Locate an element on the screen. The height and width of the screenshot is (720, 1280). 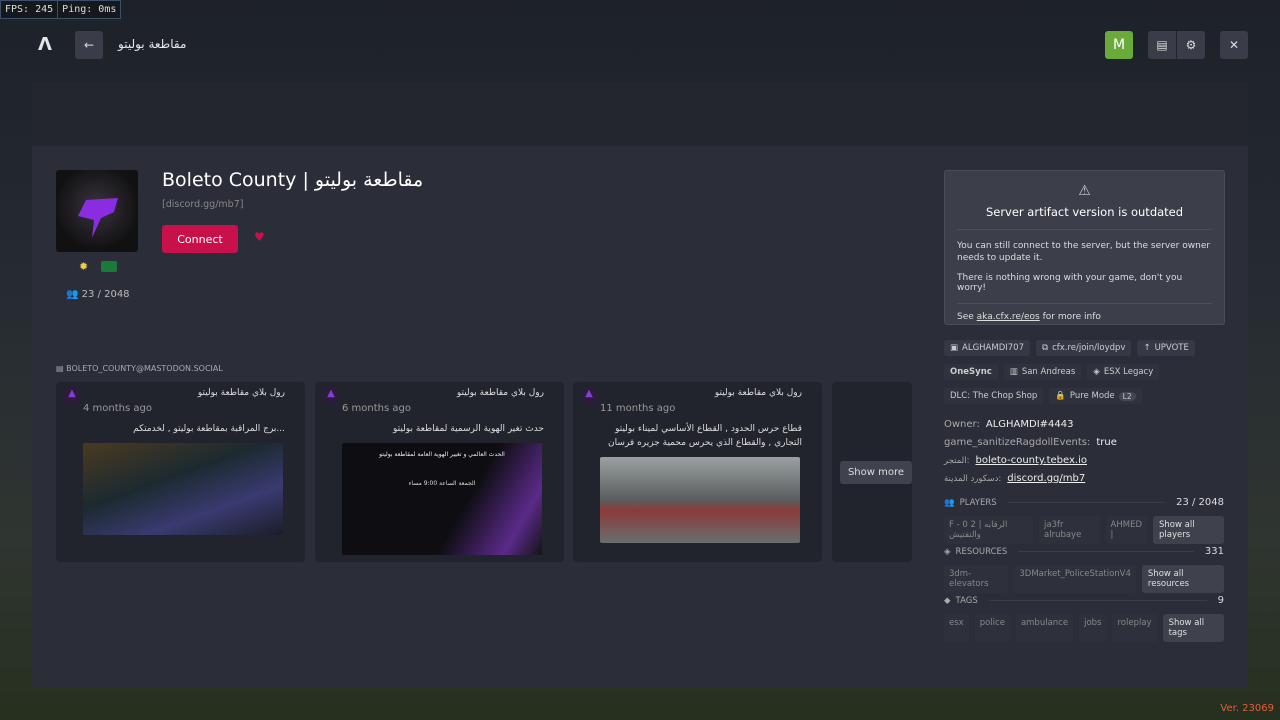
player-count-text: 23 / 2048 is located at coordinates (105, 294).